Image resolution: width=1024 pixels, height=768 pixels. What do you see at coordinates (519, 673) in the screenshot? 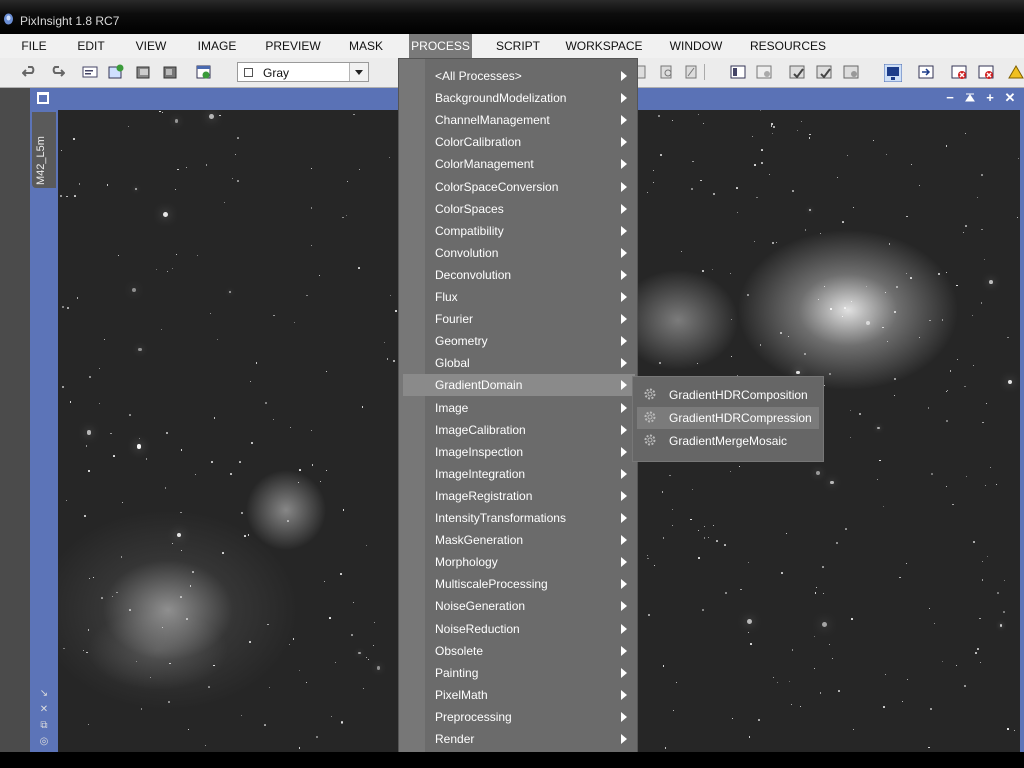
I see `process-menu-item: Painting` at bounding box center [519, 673].